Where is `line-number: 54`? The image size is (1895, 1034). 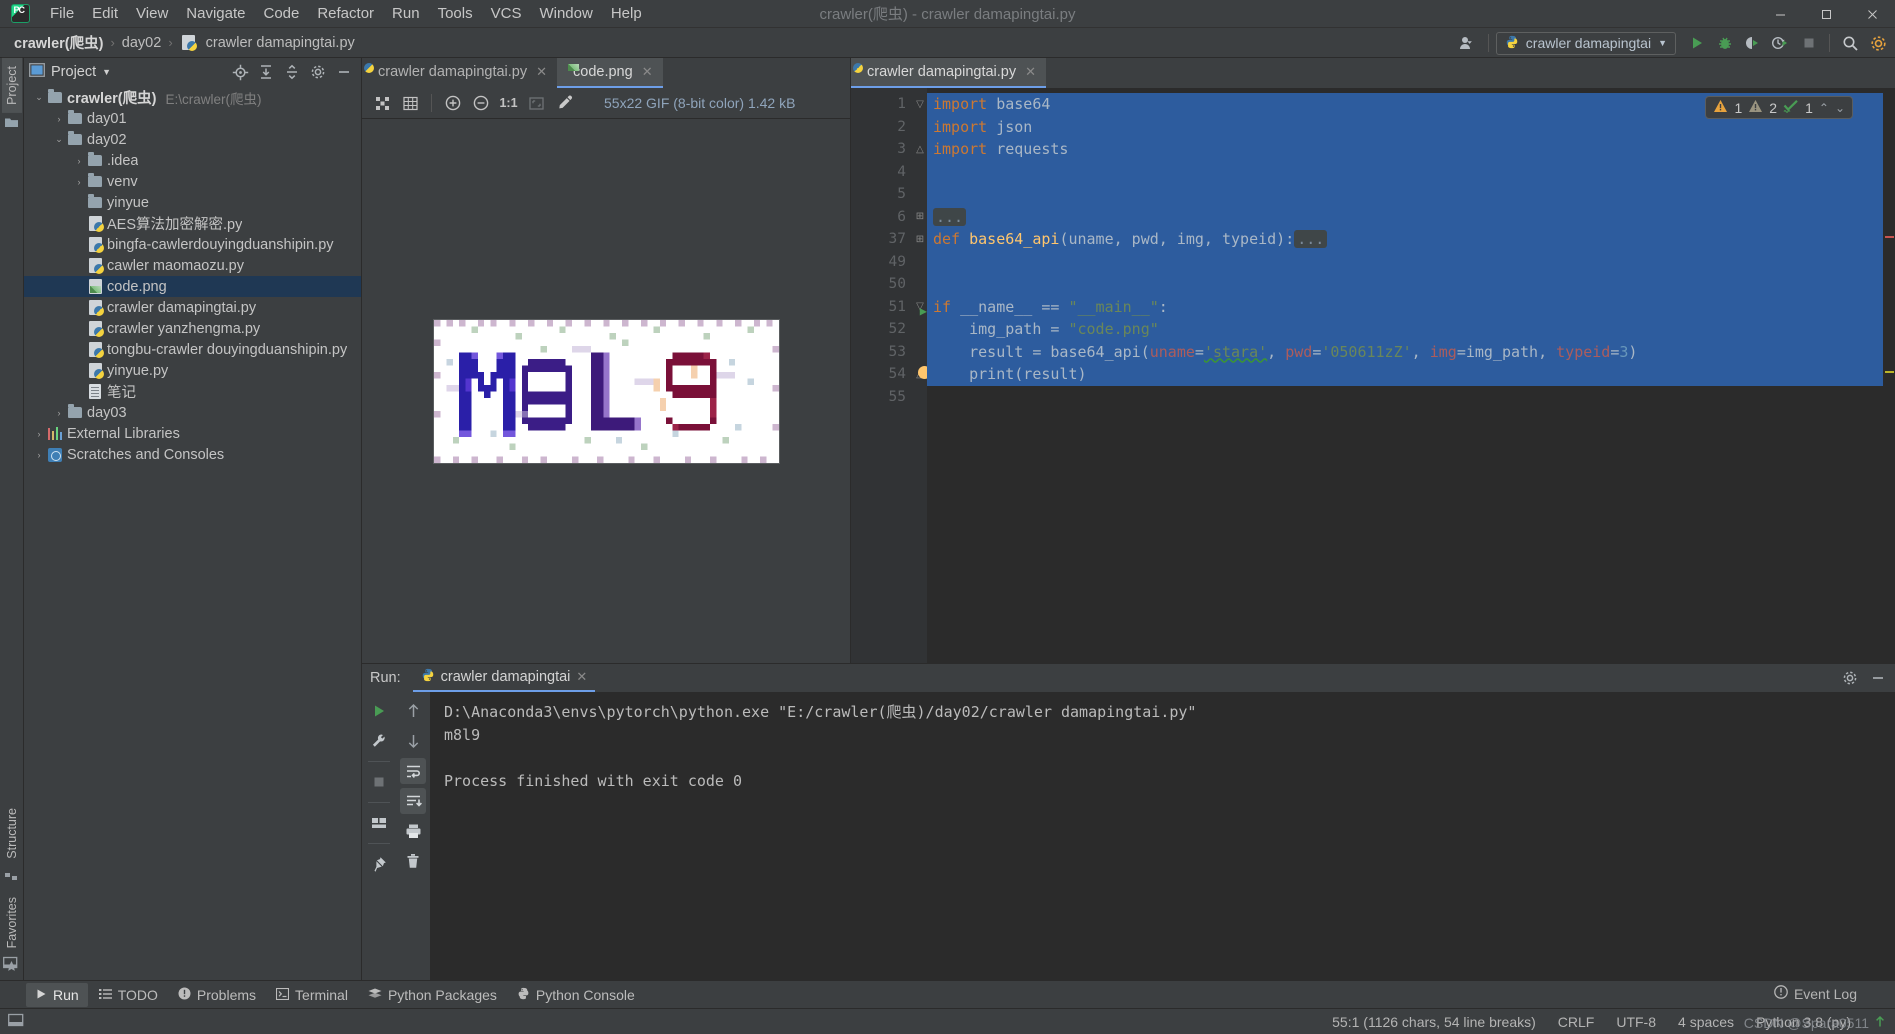 line-number: 54 is located at coordinates (891, 374).